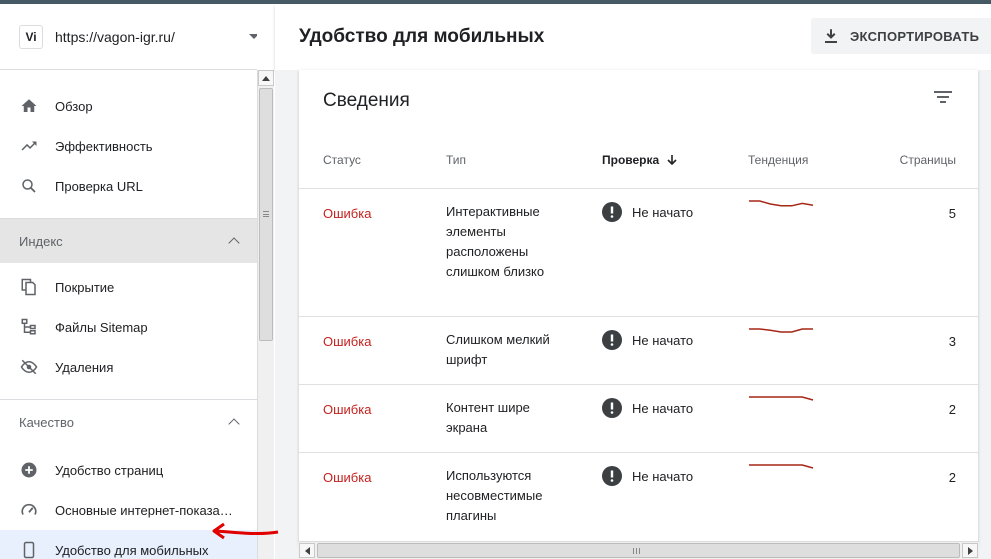 The width and height of the screenshot is (991, 559). I want to click on trending-up-icon, so click(29, 146).